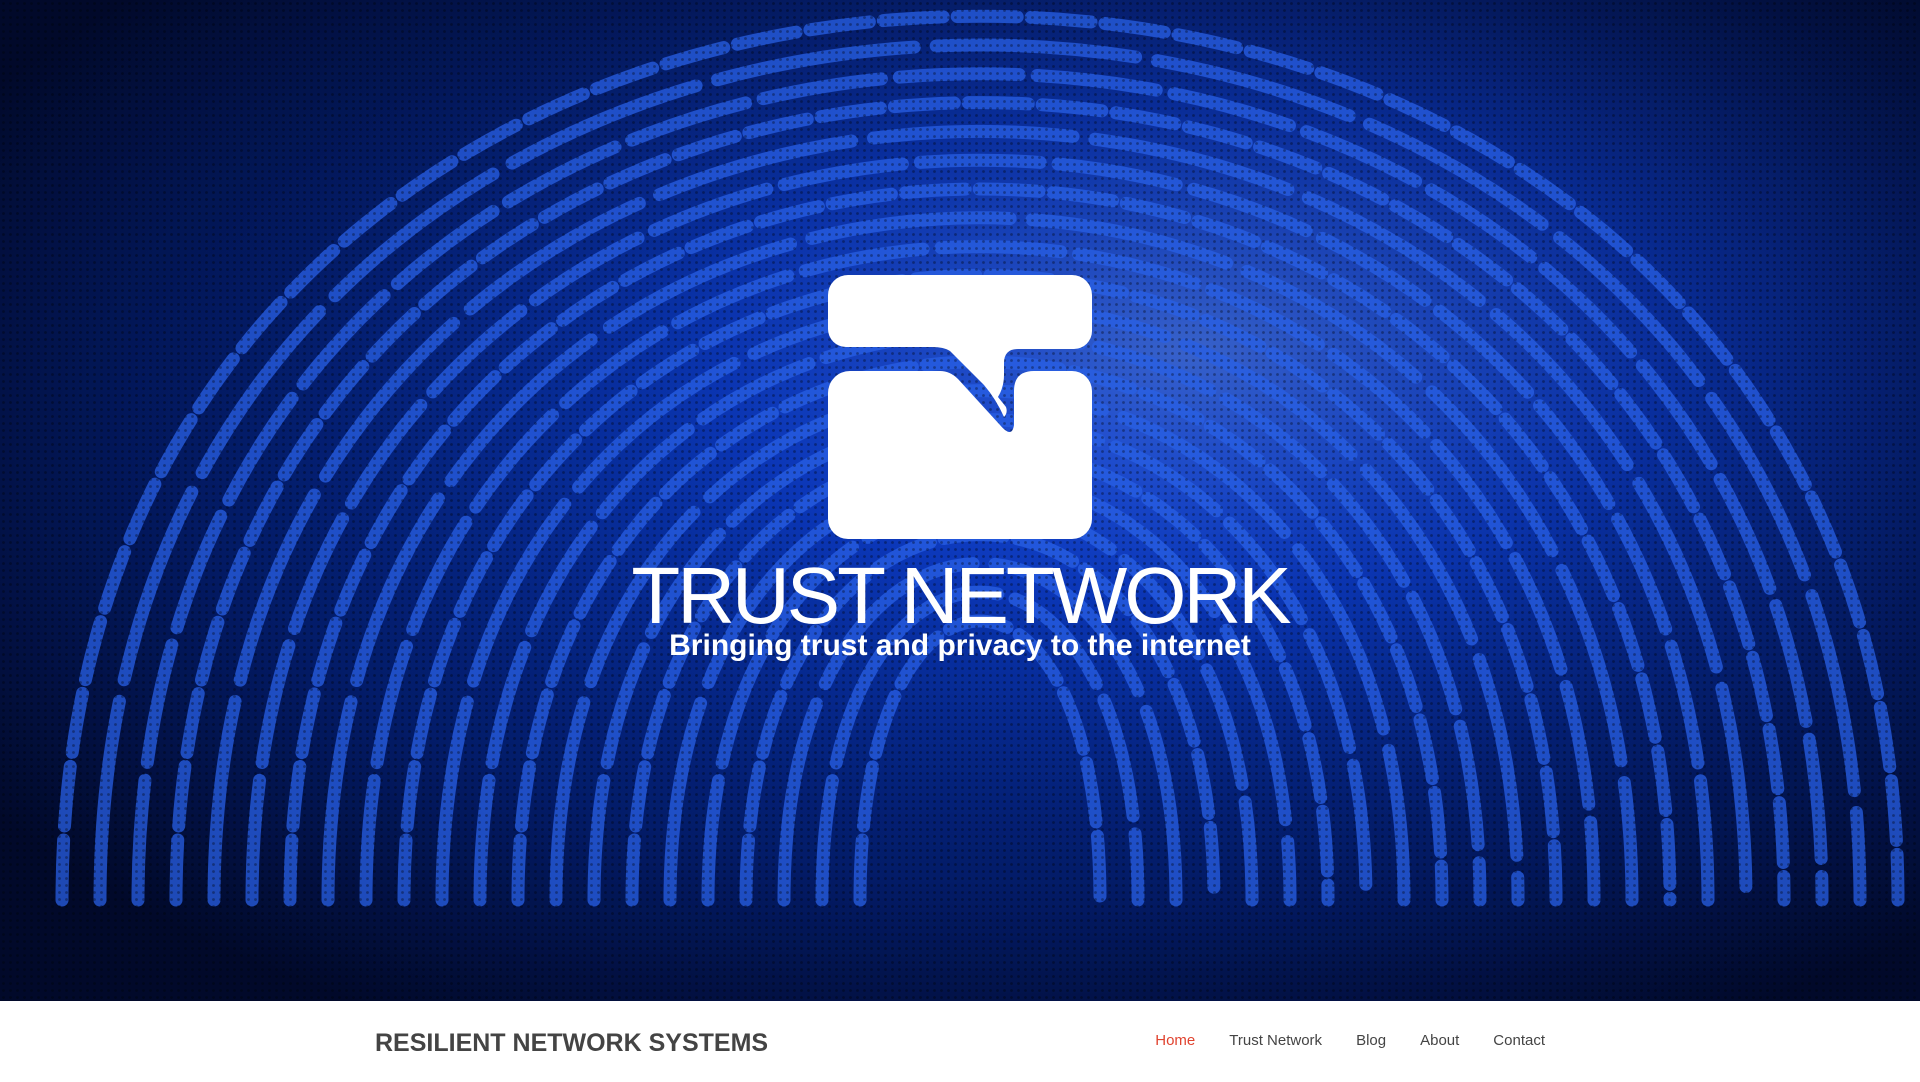  I want to click on main-nav: Home Trust Network Blog About Contact, so click(1333, 1040).